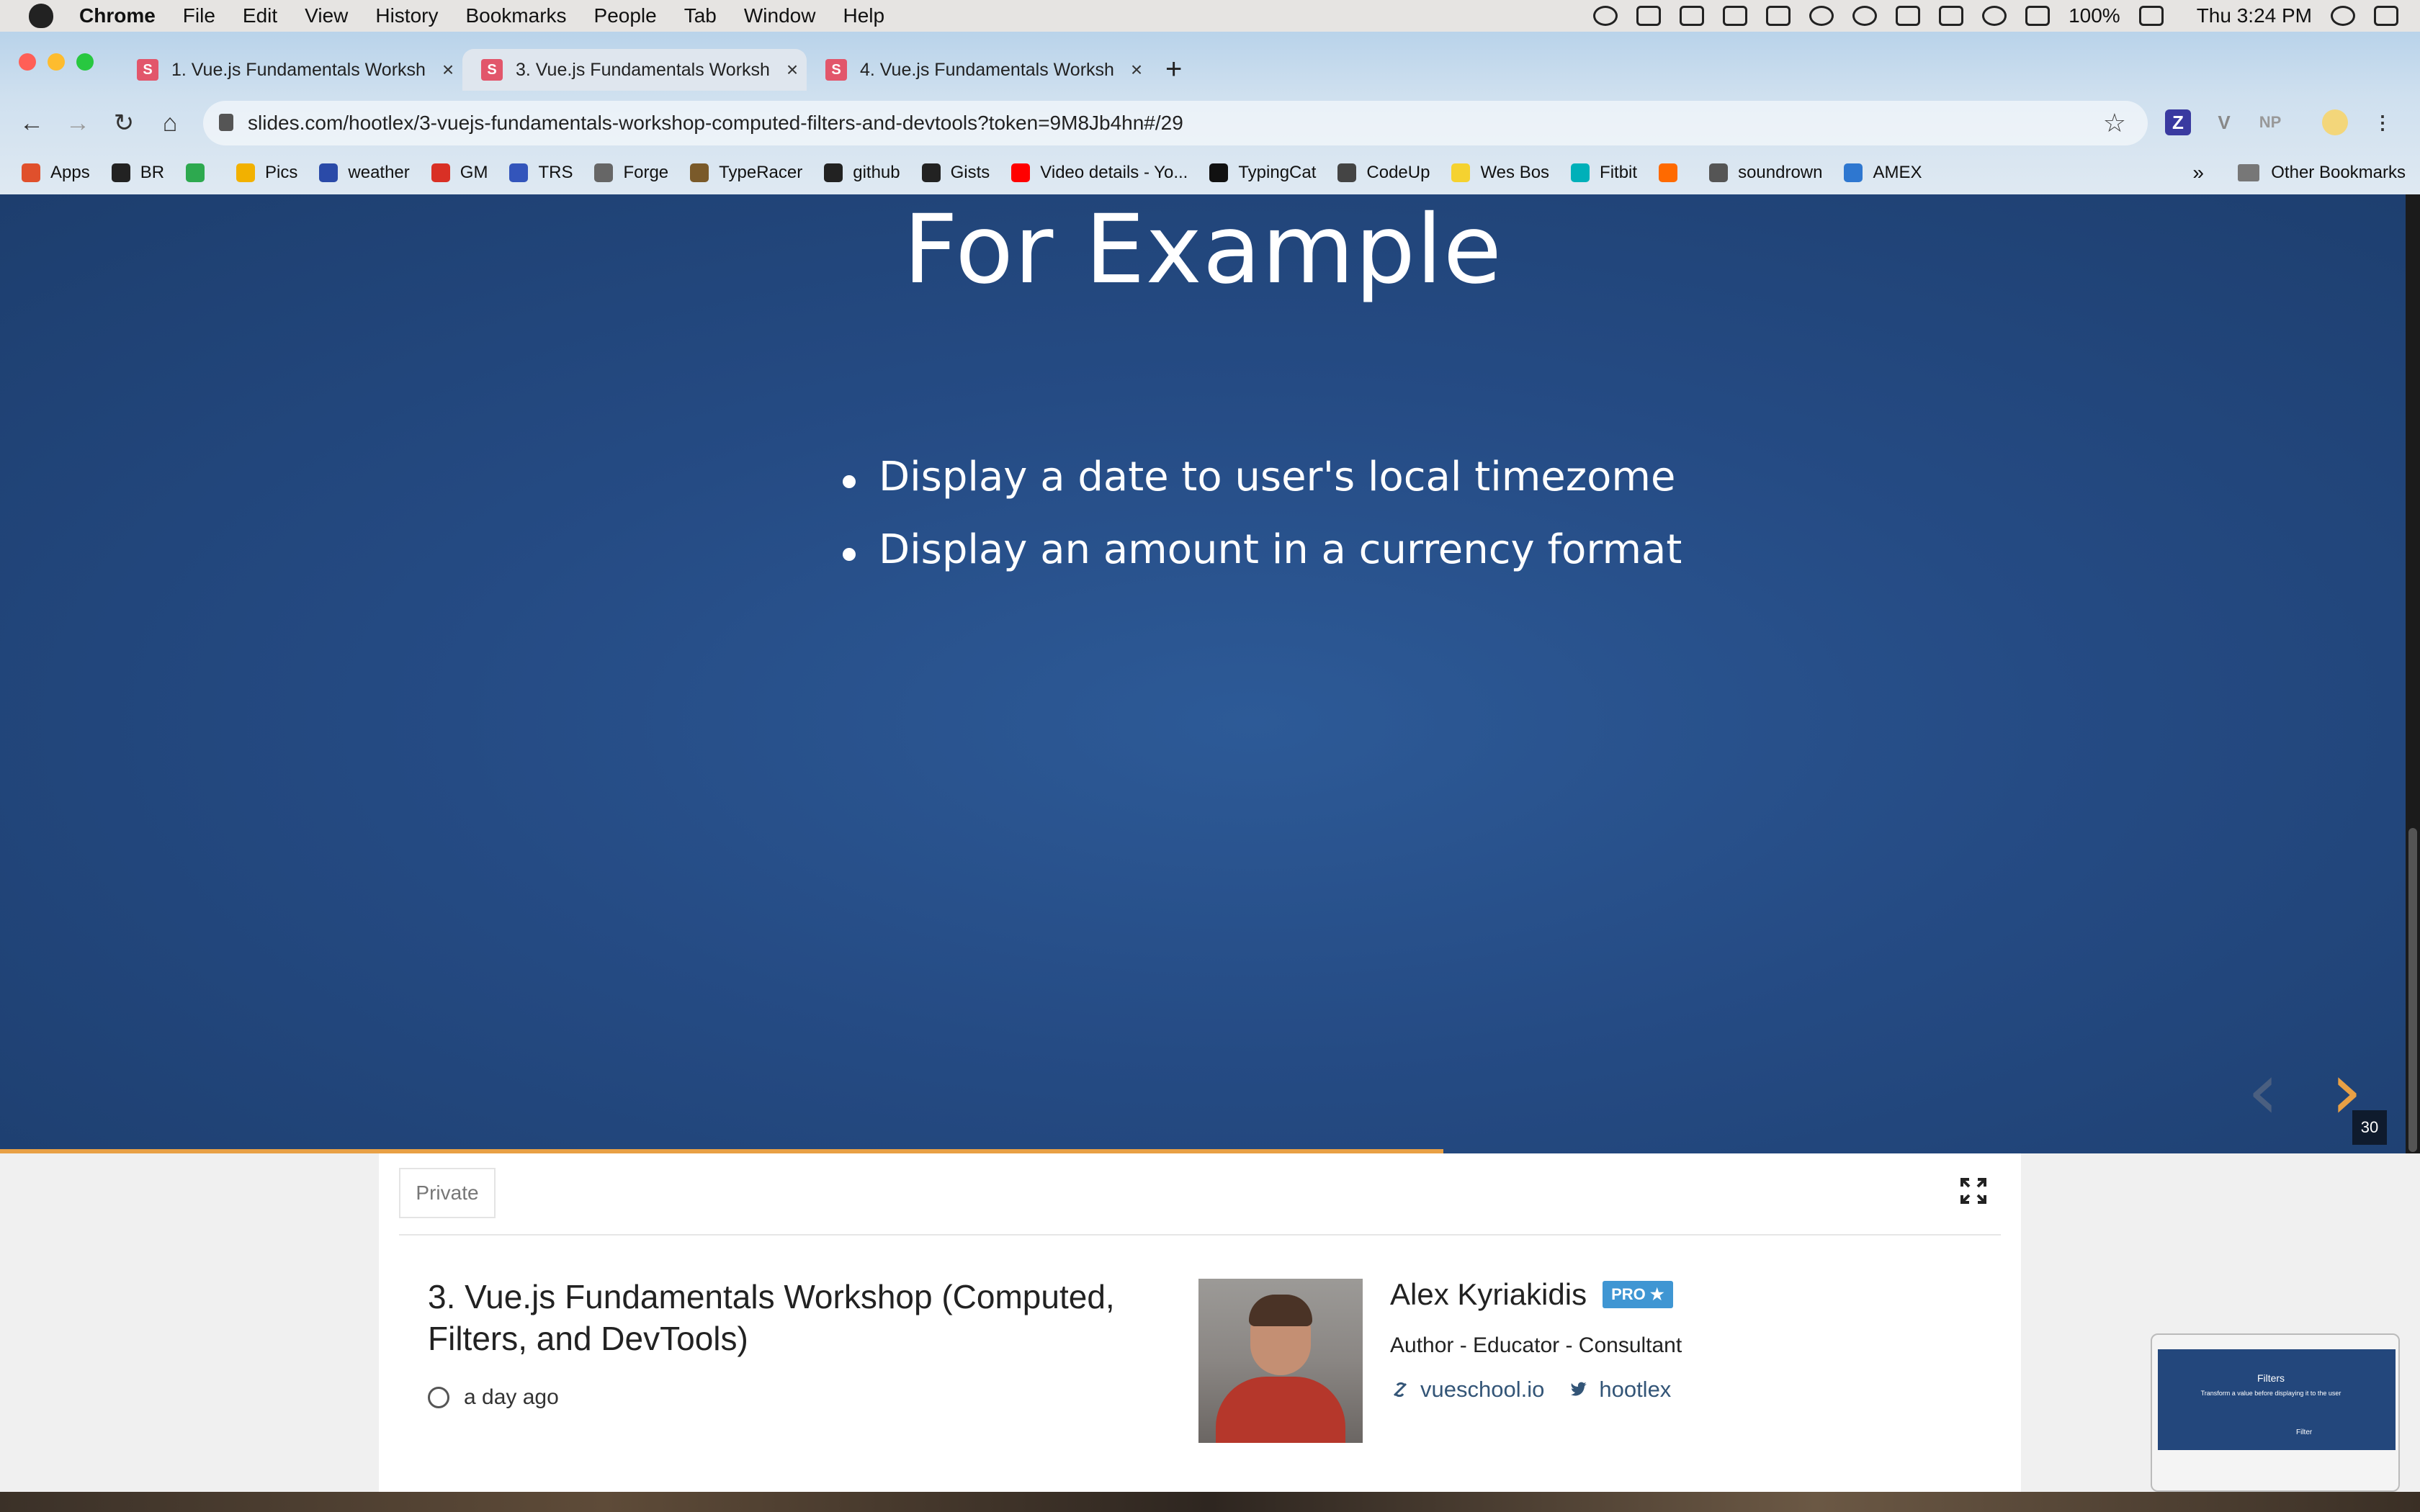 This screenshot has width=2420, height=1512. I want to click on extension-np-icon: NP, so click(2270, 122).